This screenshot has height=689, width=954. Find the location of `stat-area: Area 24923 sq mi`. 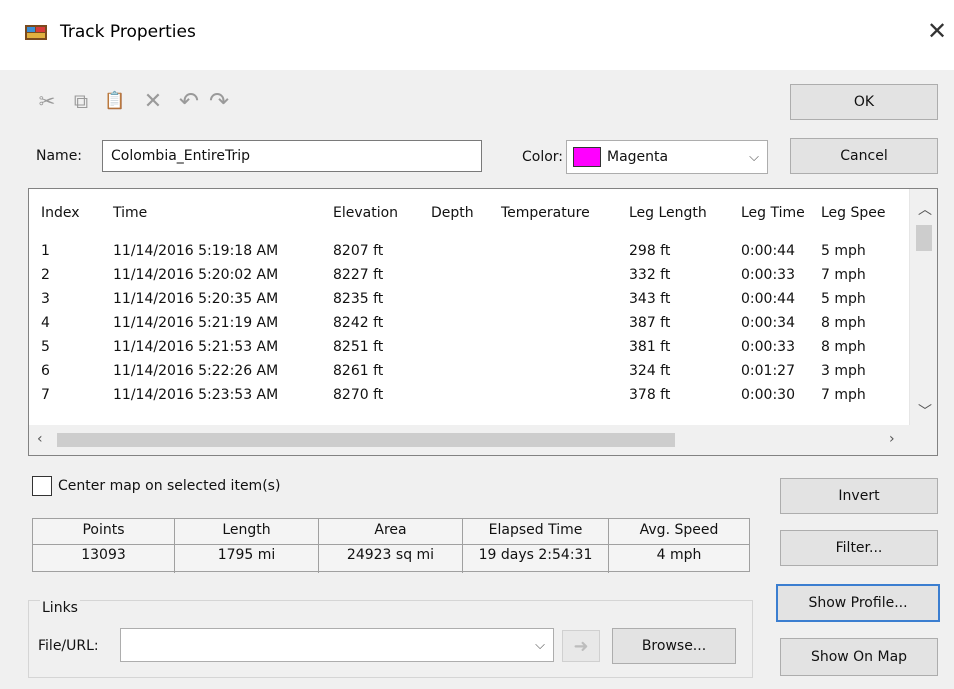

stat-area: Area 24923 sq mi is located at coordinates (391, 546).